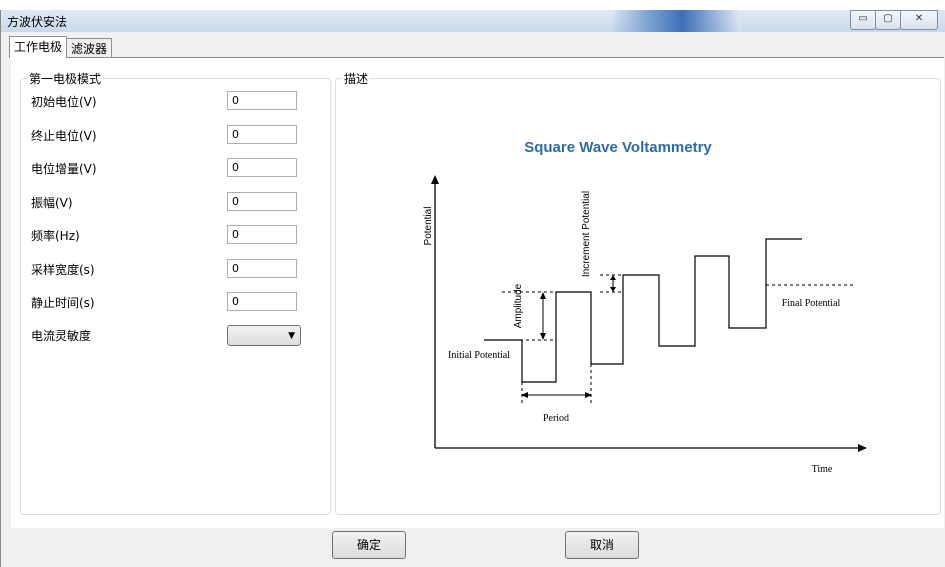 The width and height of the screenshot is (945, 567). I want to click on increment-arrow-down-icon, so click(613, 289).